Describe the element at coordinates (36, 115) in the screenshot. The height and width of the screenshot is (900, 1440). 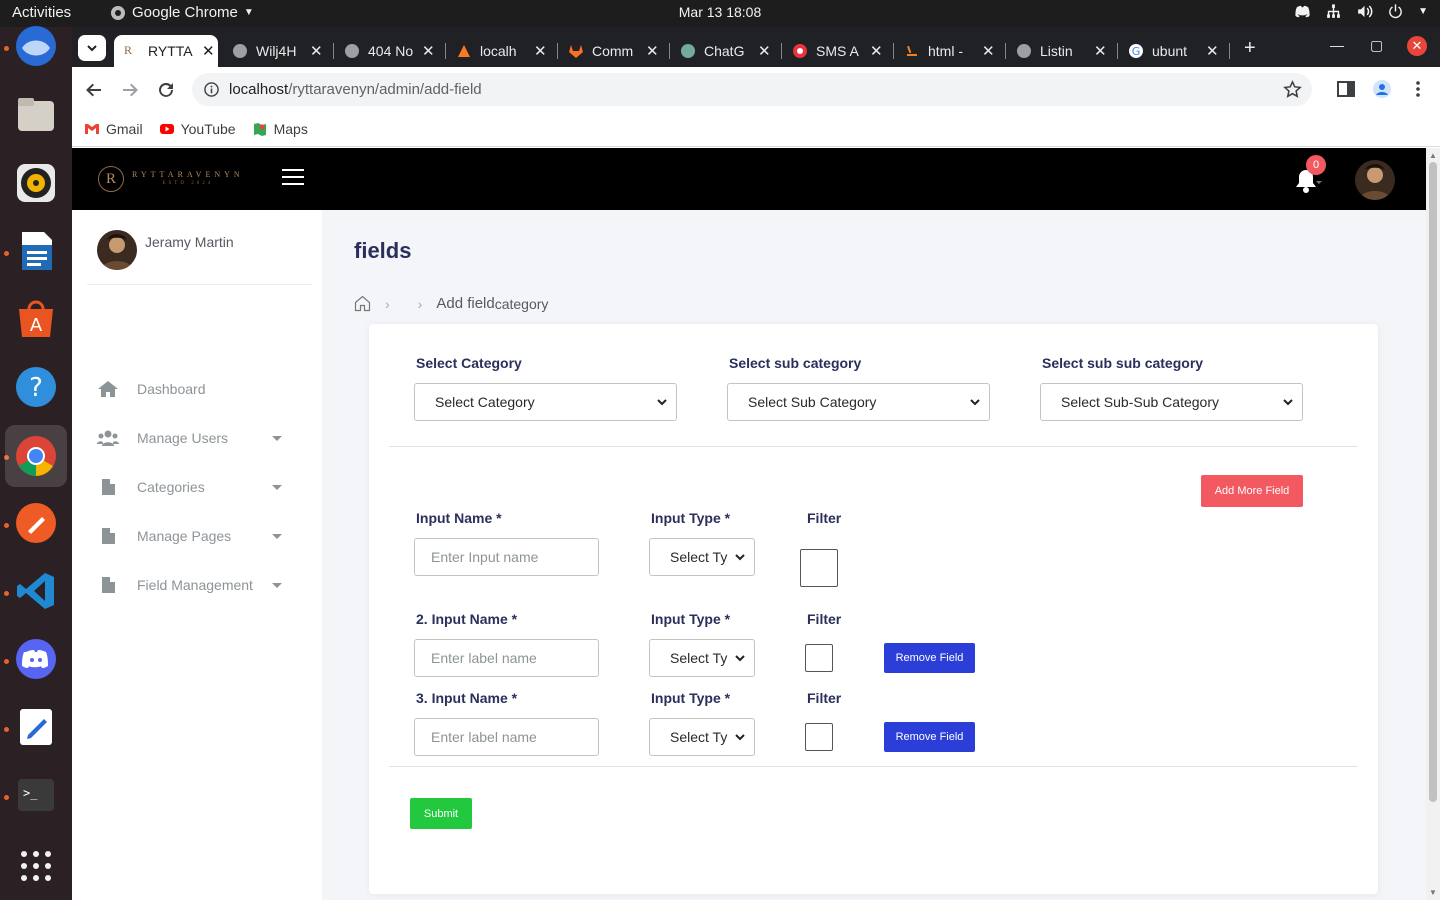
I see `files-icon` at that location.